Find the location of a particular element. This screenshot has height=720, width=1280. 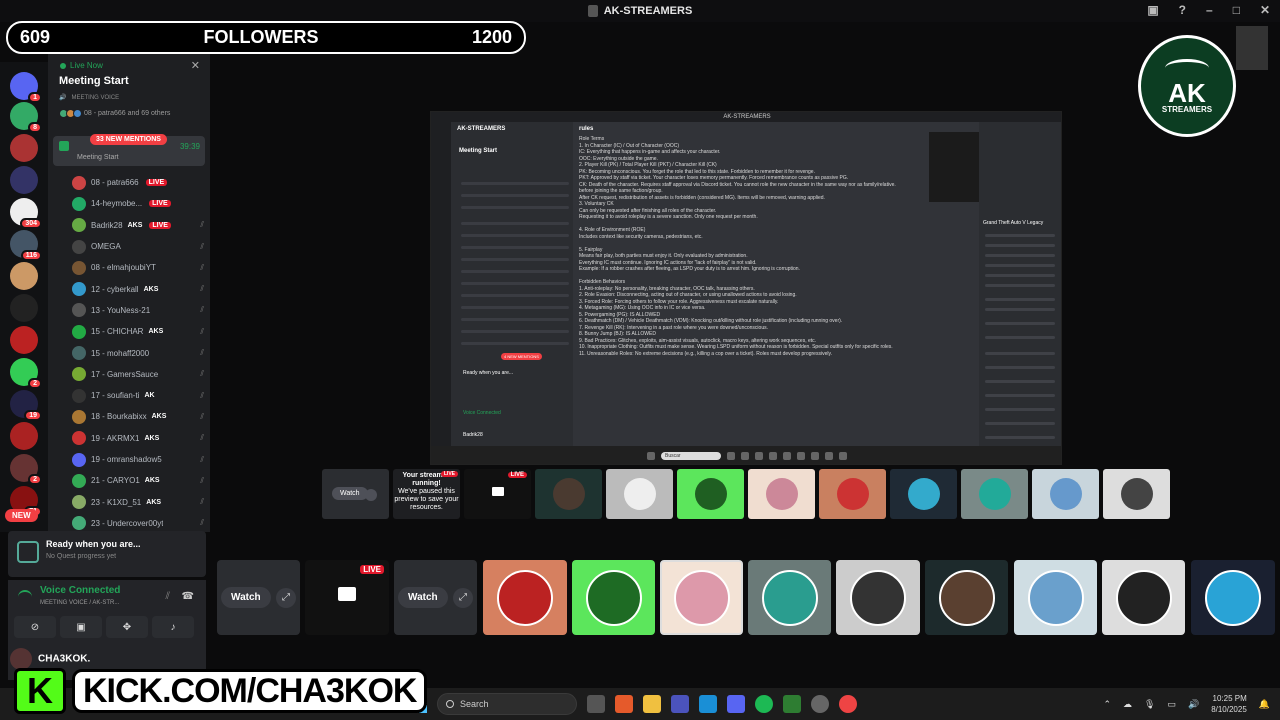

maximize-button: □ is located at coordinates (1236, 10).